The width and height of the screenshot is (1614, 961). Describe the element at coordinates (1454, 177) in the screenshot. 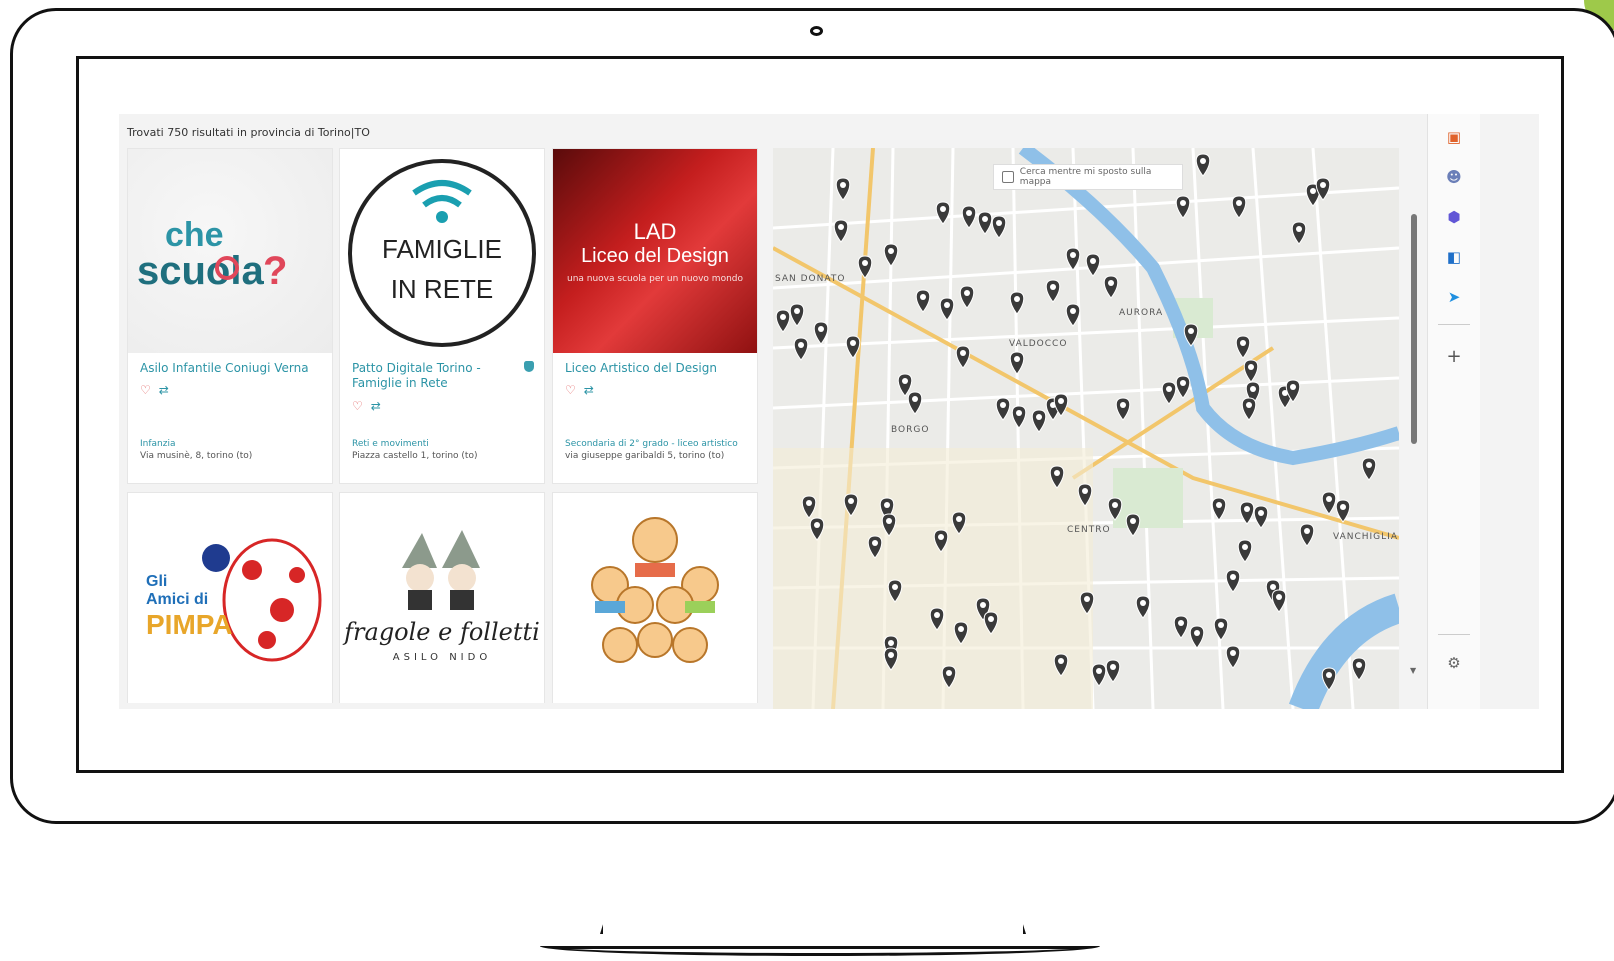

I see `people-icon: ☻` at that location.